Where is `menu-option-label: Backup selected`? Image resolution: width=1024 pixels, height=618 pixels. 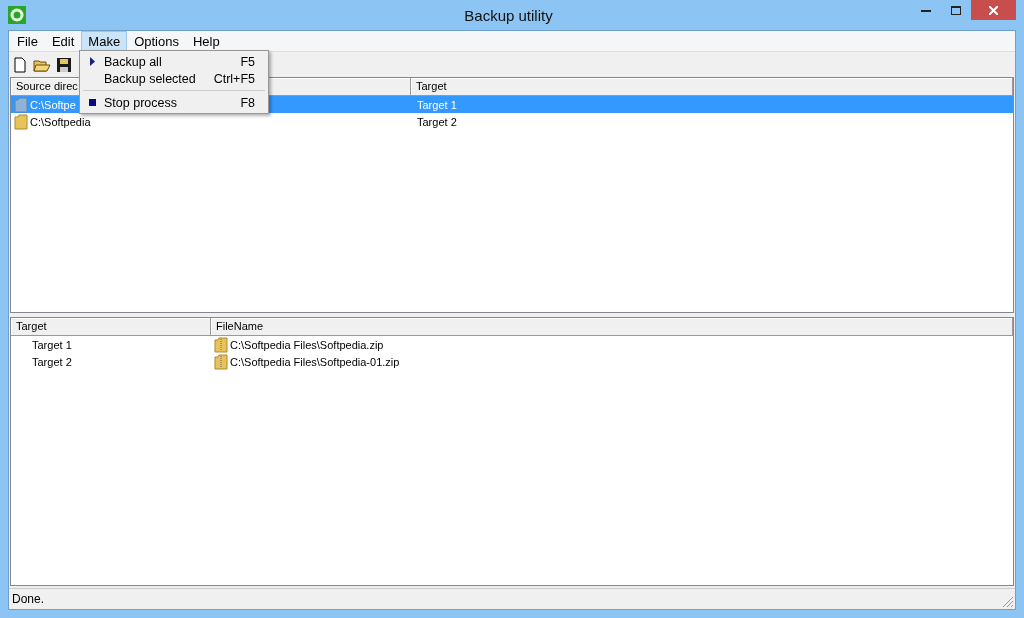 menu-option-label: Backup selected is located at coordinates (150, 78).